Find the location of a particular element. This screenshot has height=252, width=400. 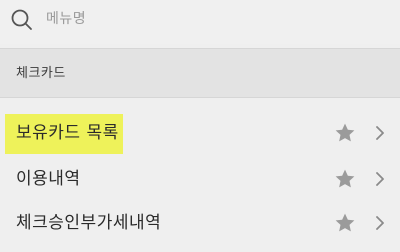

search-input: 메뉴명 is located at coordinates (66, 19).